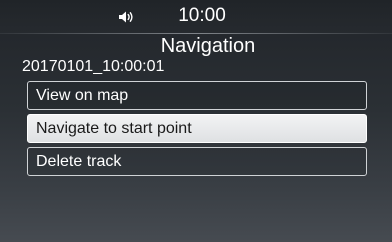 The width and height of the screenshot is (392, 242). I want to click on delete-track-button: Delete track, so click(197, 161).